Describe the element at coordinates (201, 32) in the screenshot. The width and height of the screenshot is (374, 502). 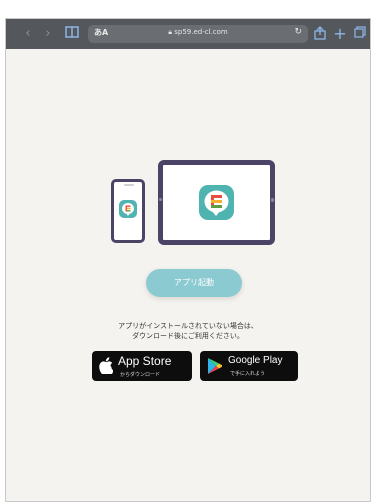
I see `url-value: sp59.ed-cl.com` at that location.